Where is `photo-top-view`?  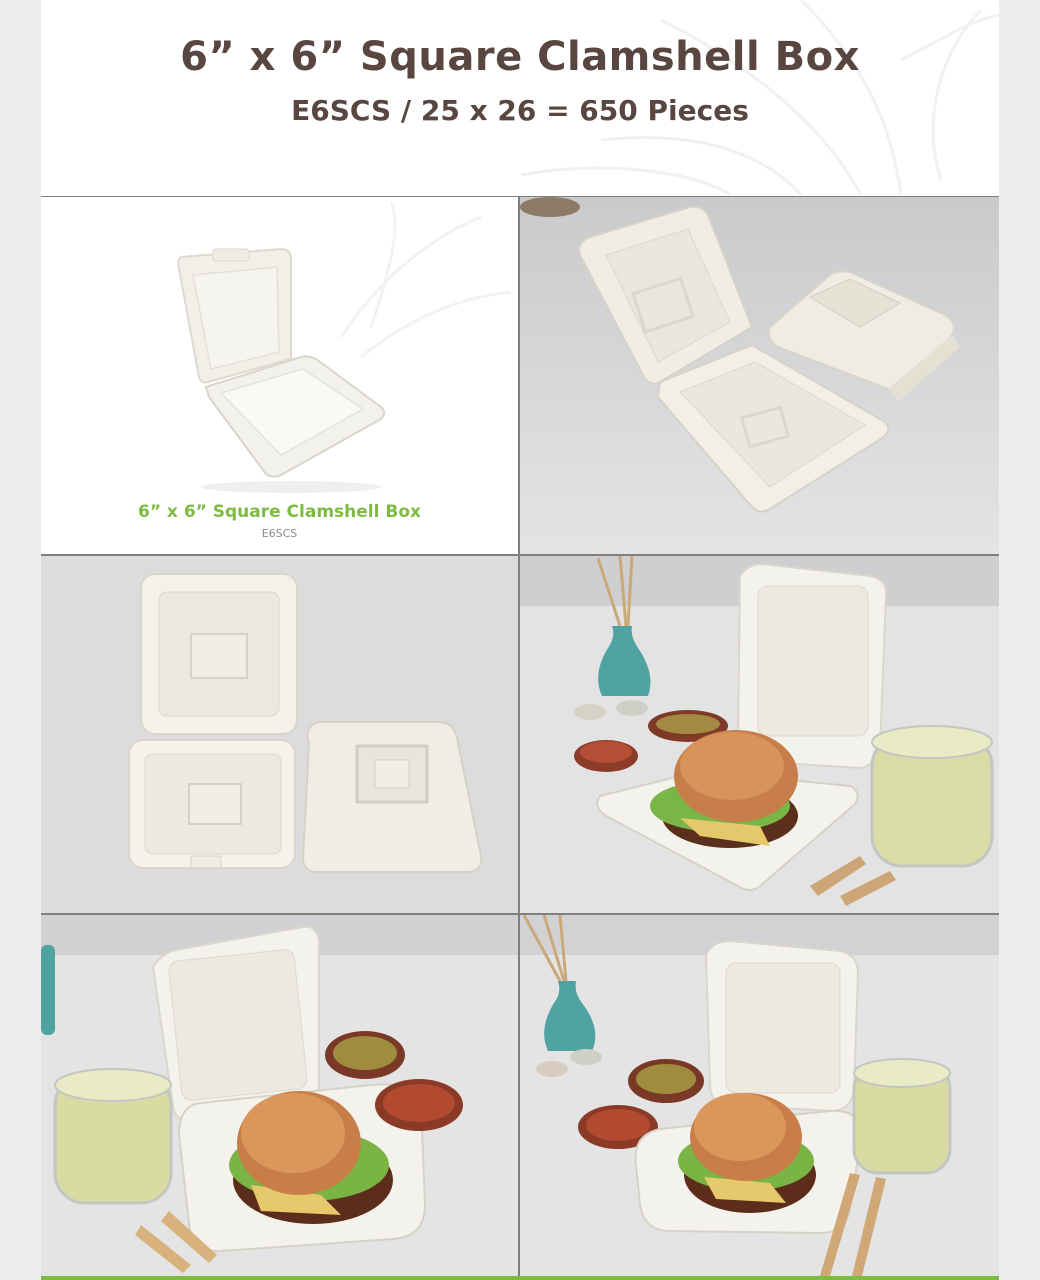
photo-top-view is located at coordinates (279, 734).